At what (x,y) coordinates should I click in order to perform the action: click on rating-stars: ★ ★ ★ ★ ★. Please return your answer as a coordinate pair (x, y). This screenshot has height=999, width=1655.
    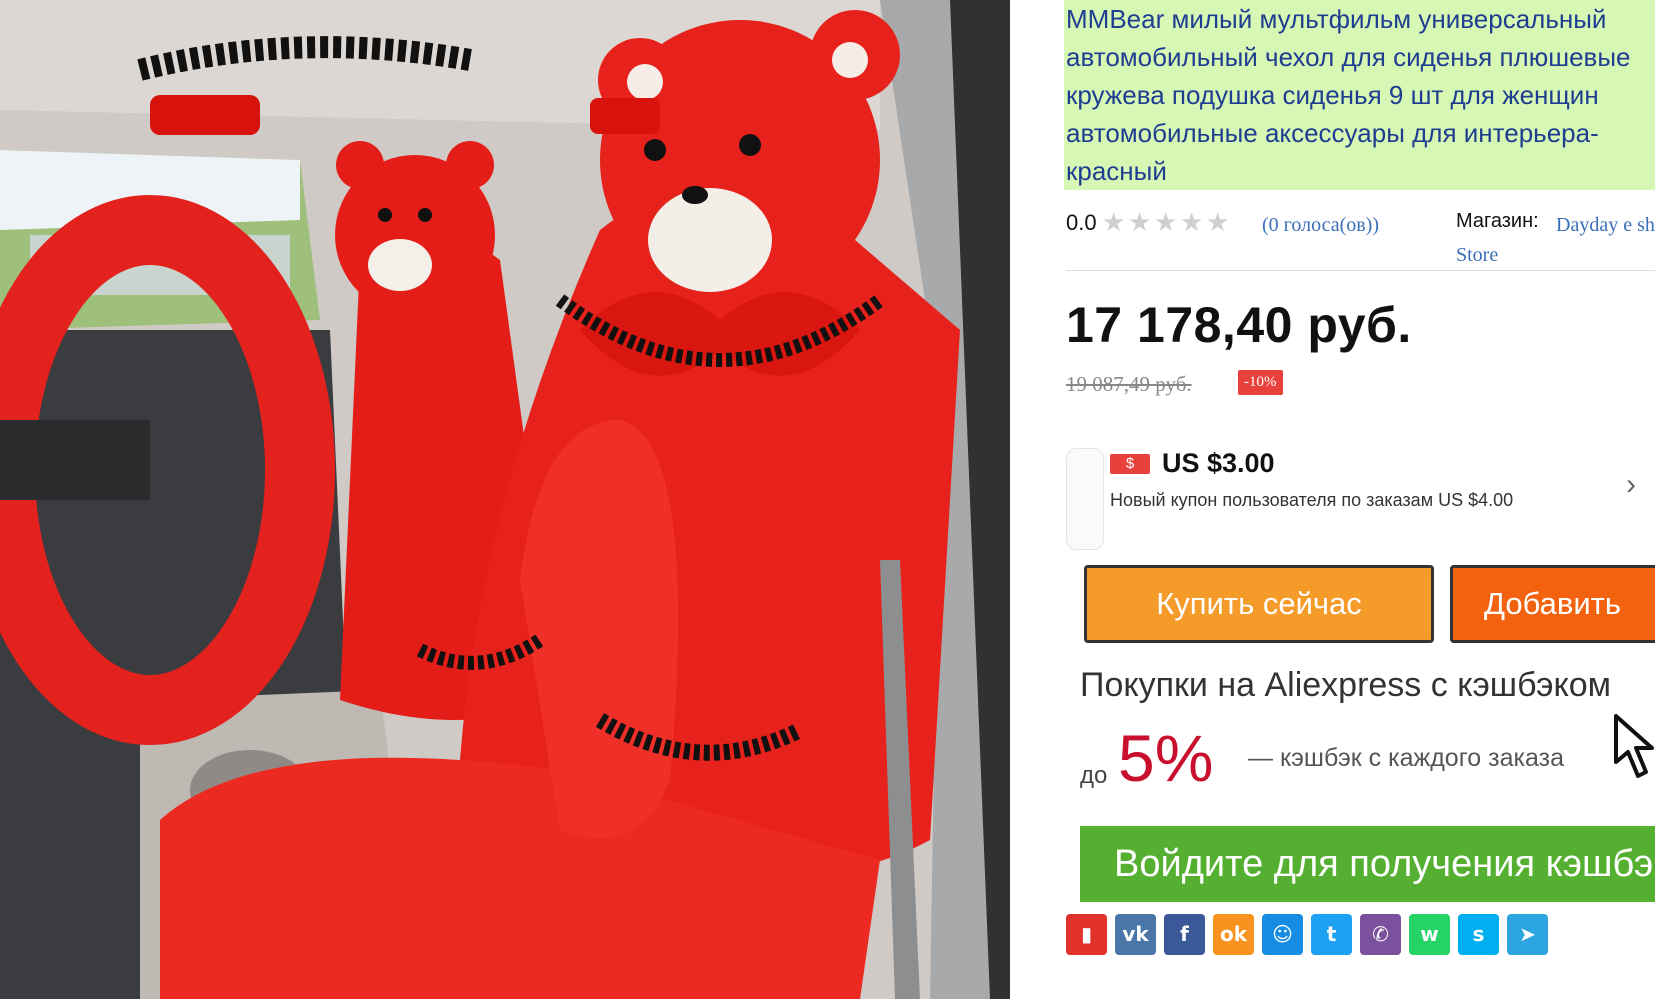
    Looking at the image, I should click on (1166, 222).